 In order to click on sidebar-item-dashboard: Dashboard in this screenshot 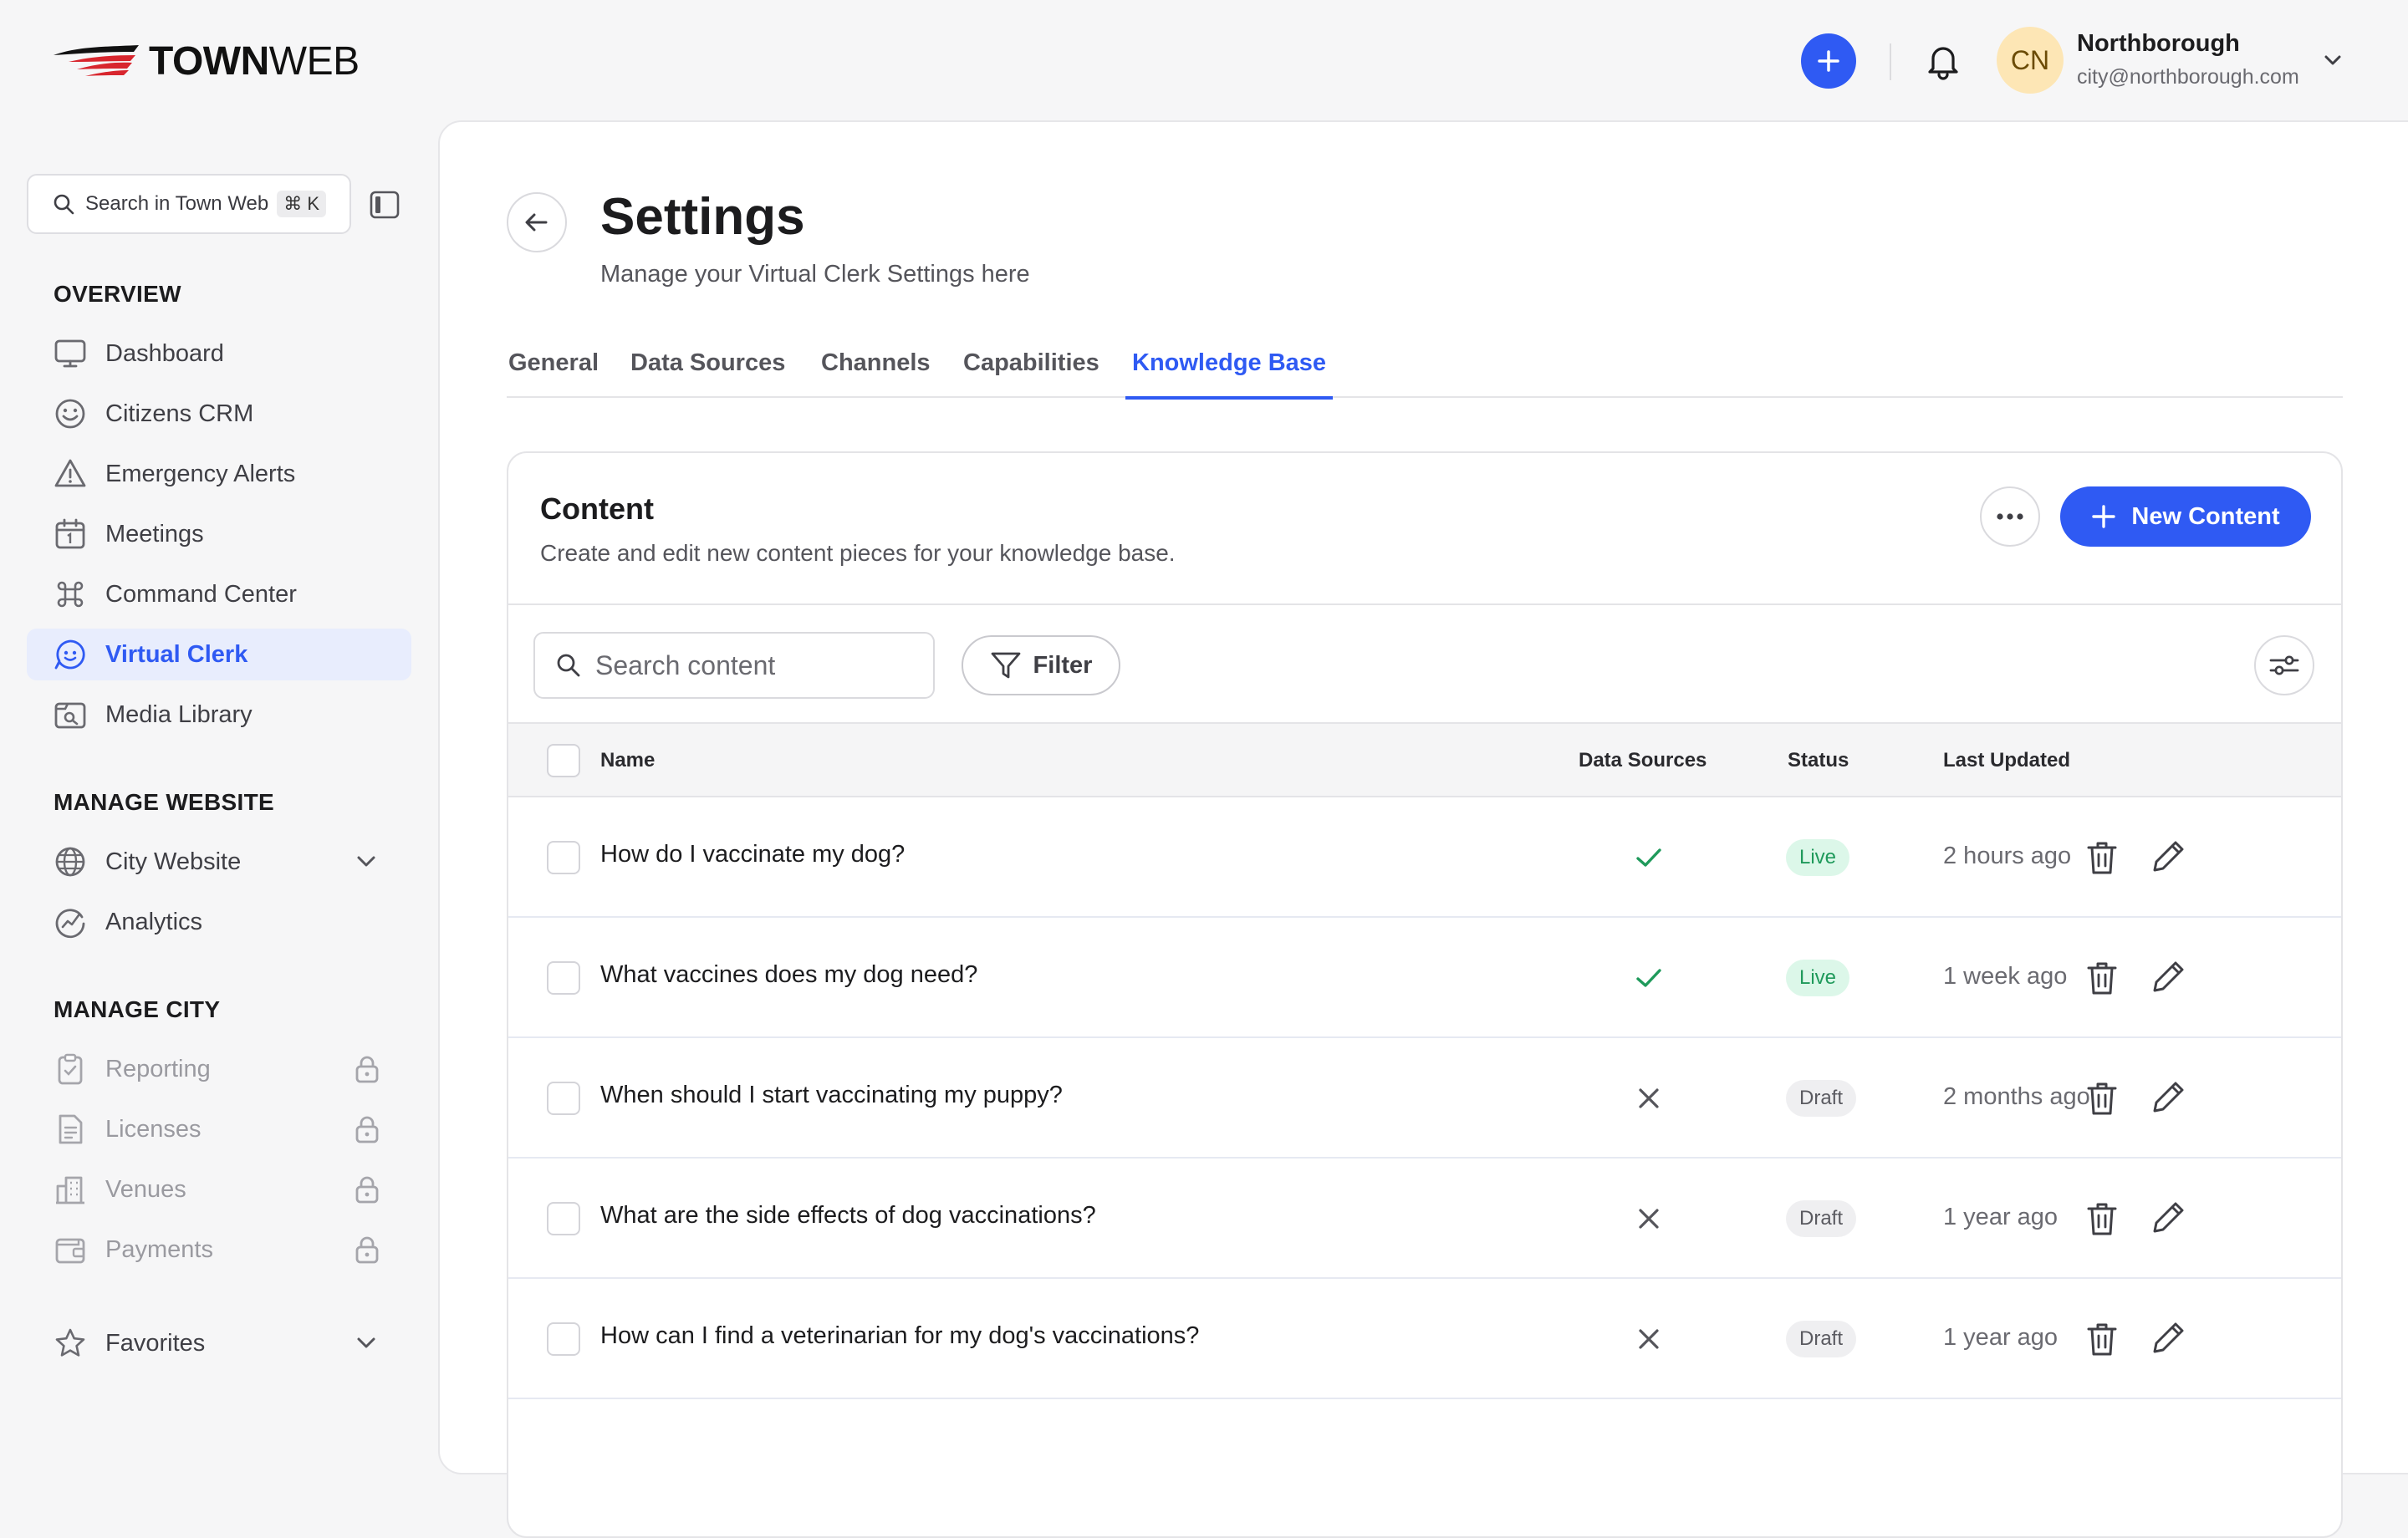, I will do `click(219, 353)`.